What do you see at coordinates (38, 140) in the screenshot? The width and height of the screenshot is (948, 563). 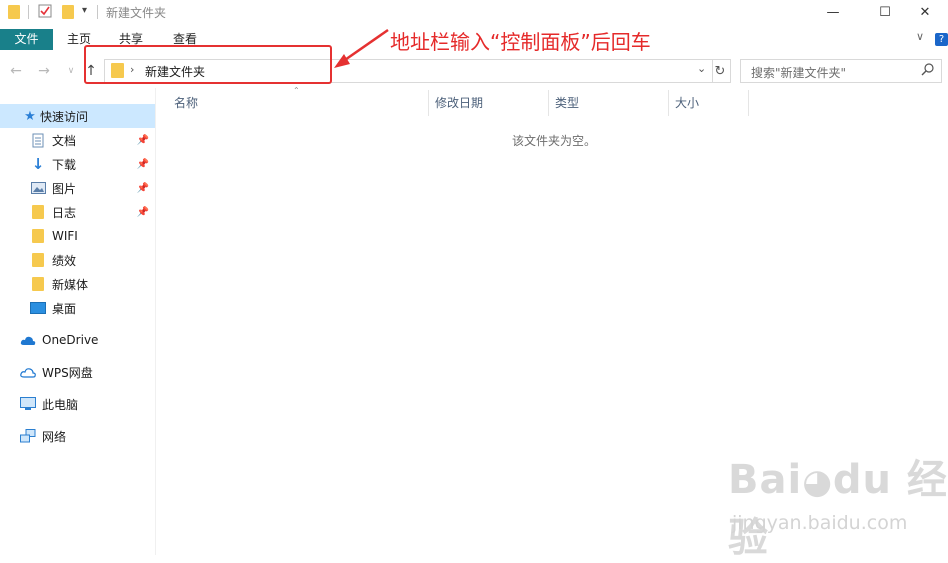 I see `document-icon` at bounding box center [38, 140].